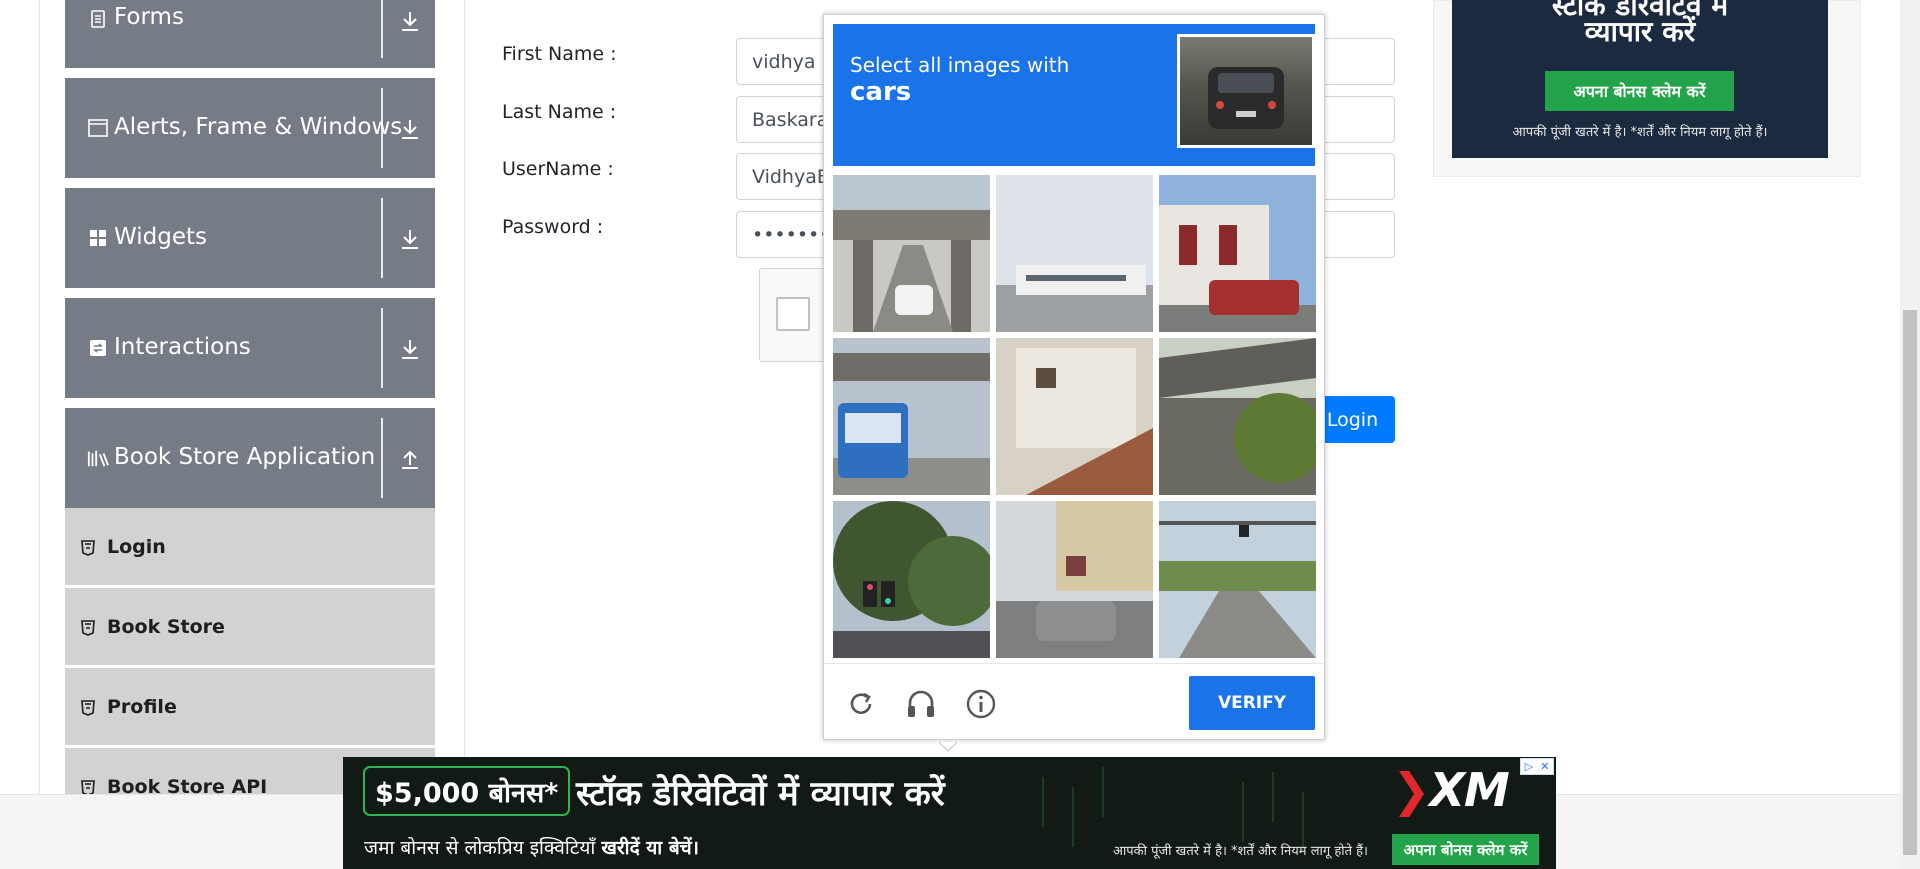 The image size is (1920, 869). I want to click on password-label: Password :, so click(553, 227).